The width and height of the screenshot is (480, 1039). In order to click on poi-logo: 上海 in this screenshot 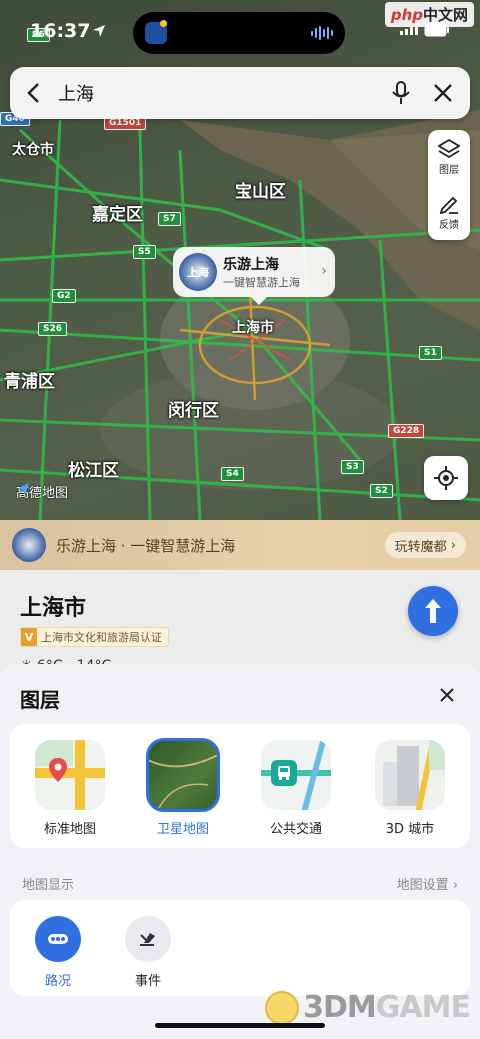, I will do `click(198, 272)`.